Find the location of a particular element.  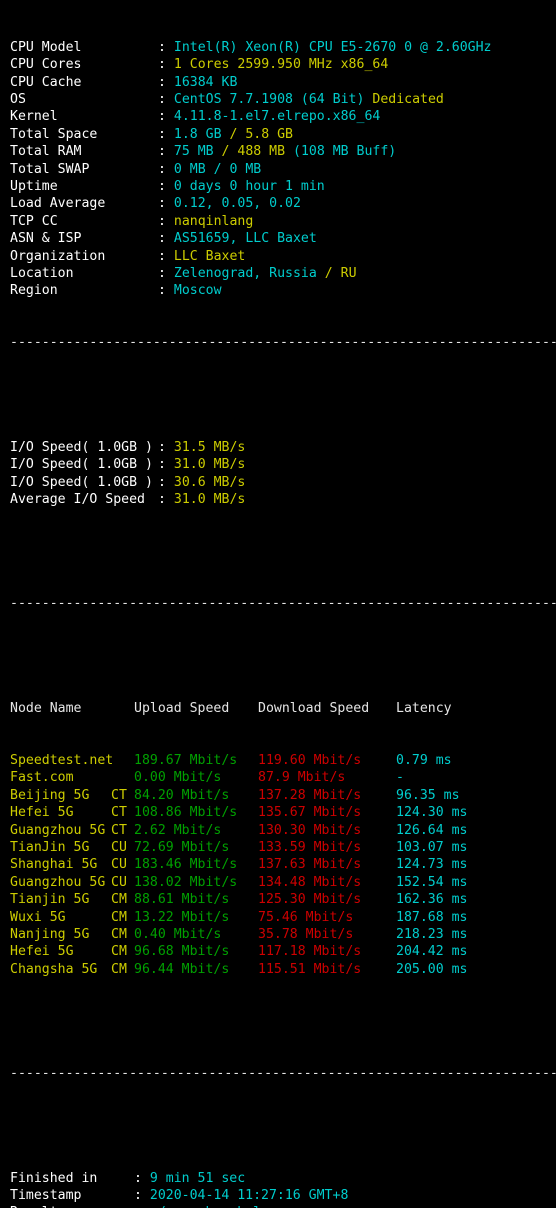

sysinfo-value: 1.8 GB is located at coordinates (197, 134).